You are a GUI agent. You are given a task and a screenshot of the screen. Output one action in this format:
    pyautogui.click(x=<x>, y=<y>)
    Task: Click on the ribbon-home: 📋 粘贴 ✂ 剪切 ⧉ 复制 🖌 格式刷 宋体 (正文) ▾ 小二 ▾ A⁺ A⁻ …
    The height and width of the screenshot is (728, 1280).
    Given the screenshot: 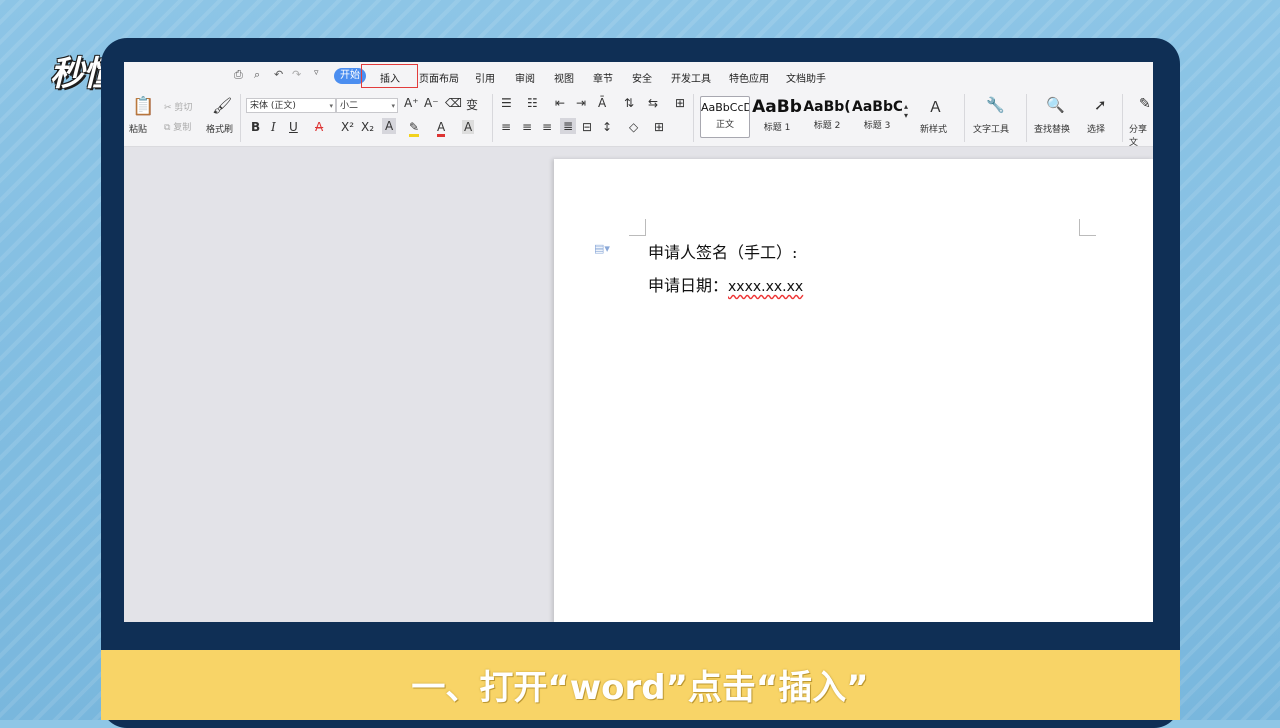 What is the action you would take?
    pyautogui.click(x=638, y=119)
    